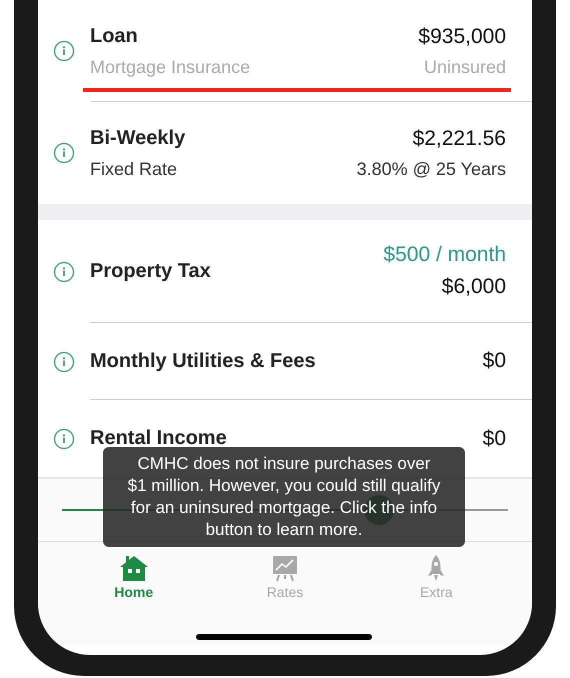 The height and width of the screenshot is (678, 570). What do you see at coordinates (158, 438) in the screenshot?
I see `row-title: Rental Income` at bounding box center [158, 438].